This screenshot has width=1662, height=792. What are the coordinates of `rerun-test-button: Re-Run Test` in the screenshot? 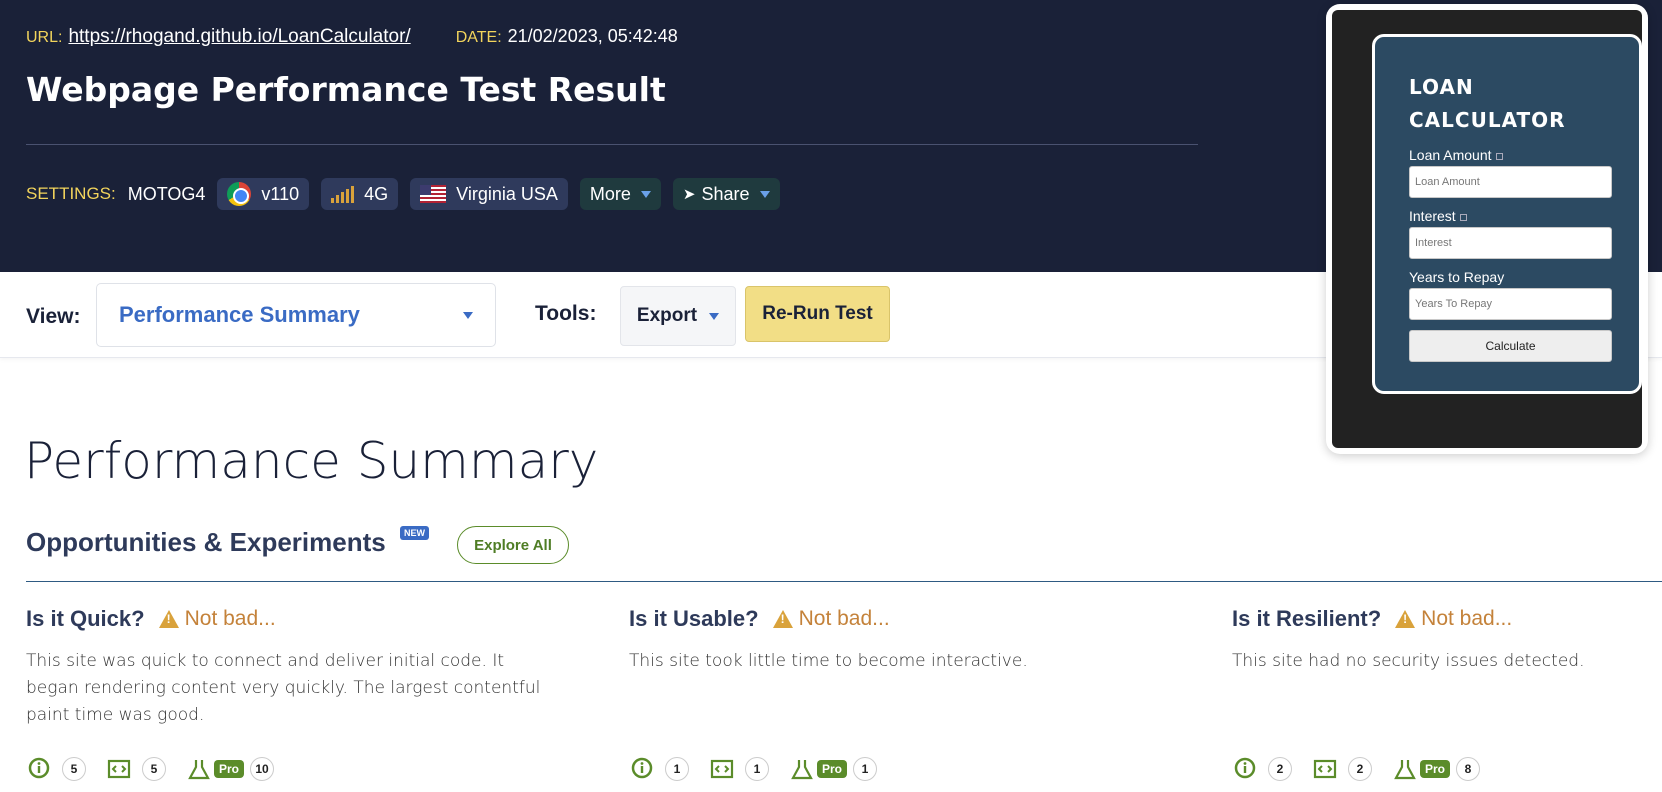 It's located at (817, 314).